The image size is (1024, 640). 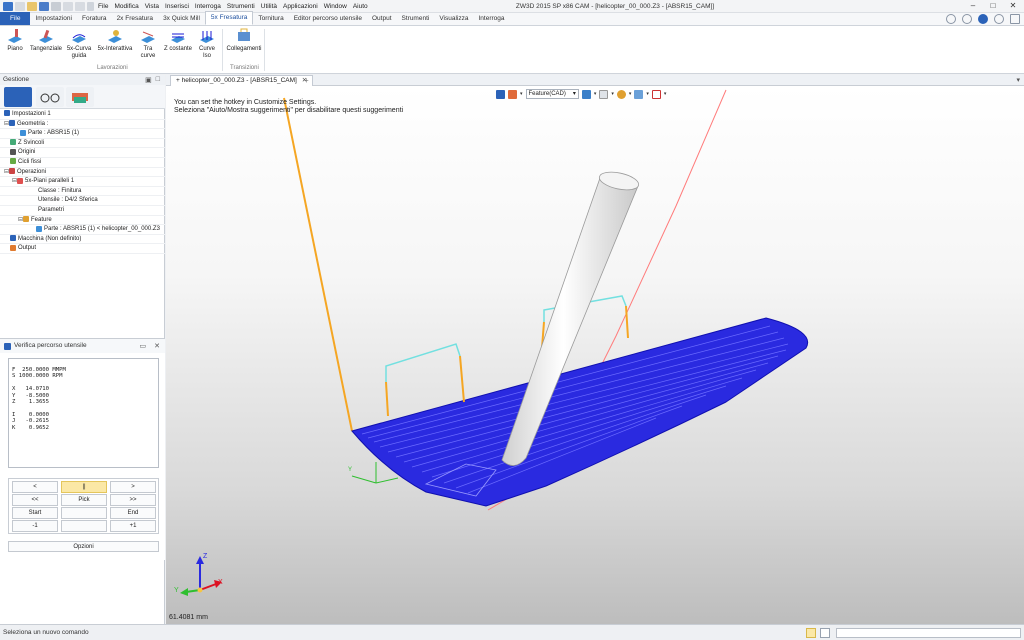 What do you see at coordinates (242, 80) in the screenshot?
I see `document-tab: + helicopter_00_000.Z3 - [ABSR15_CAM] ✕` at bounding box center [242, 80].